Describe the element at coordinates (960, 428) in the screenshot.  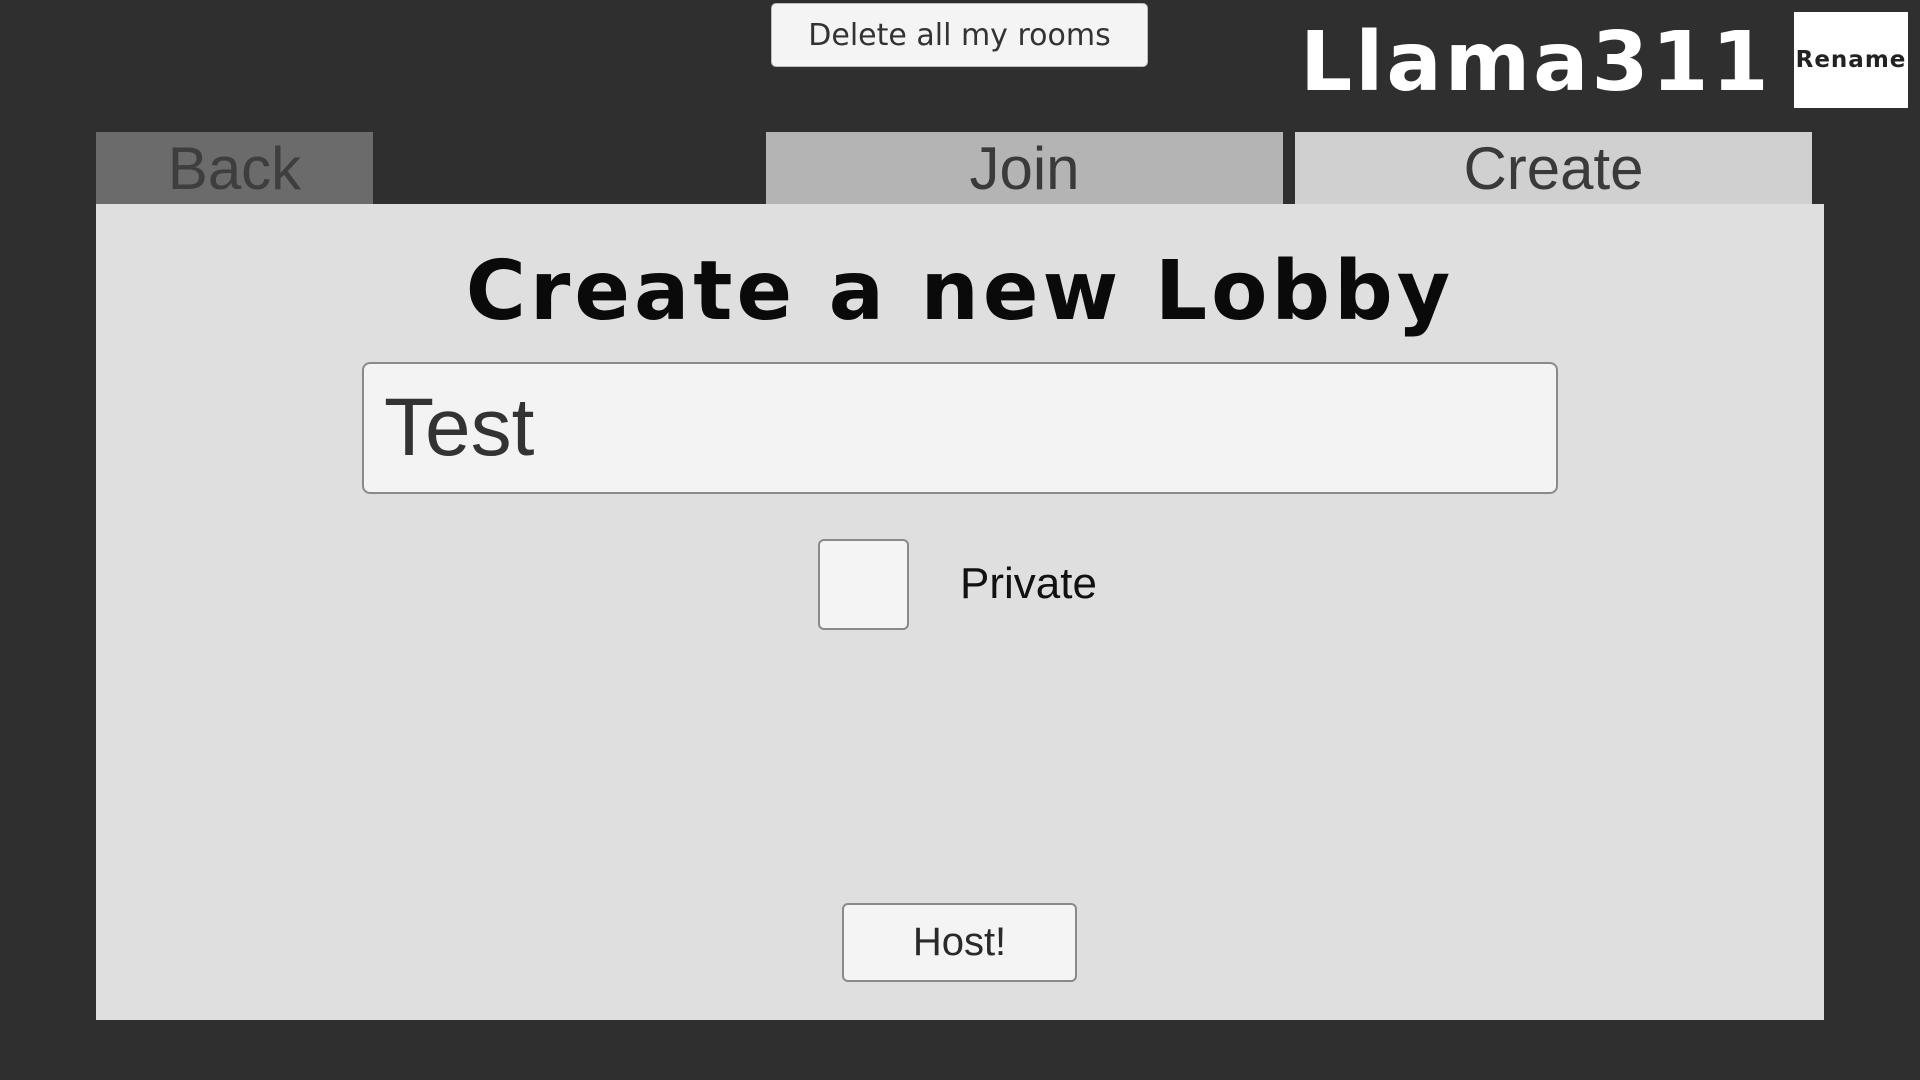
I see `lobby-name-input` at that location.